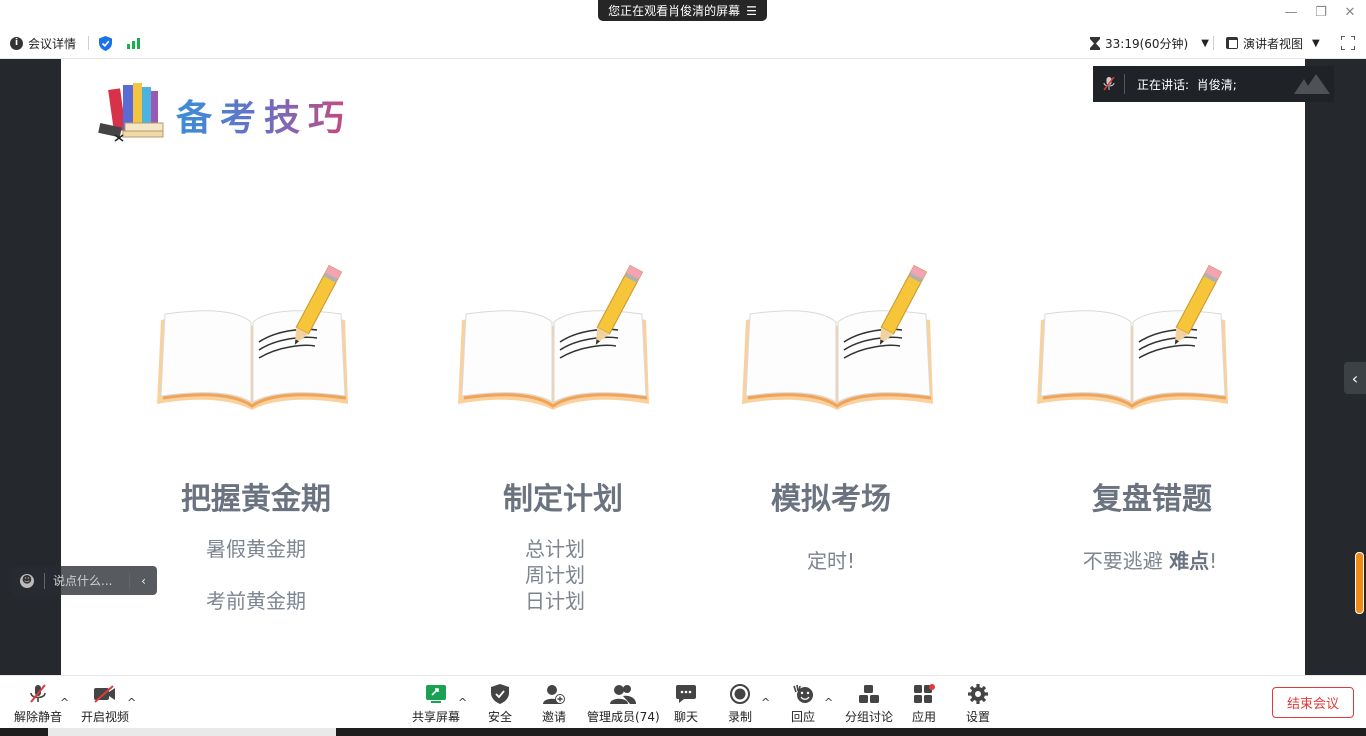 The width and height of the screenshot is (1366, 736). I want to click on invite-button: 邀请, so click(554, 703).